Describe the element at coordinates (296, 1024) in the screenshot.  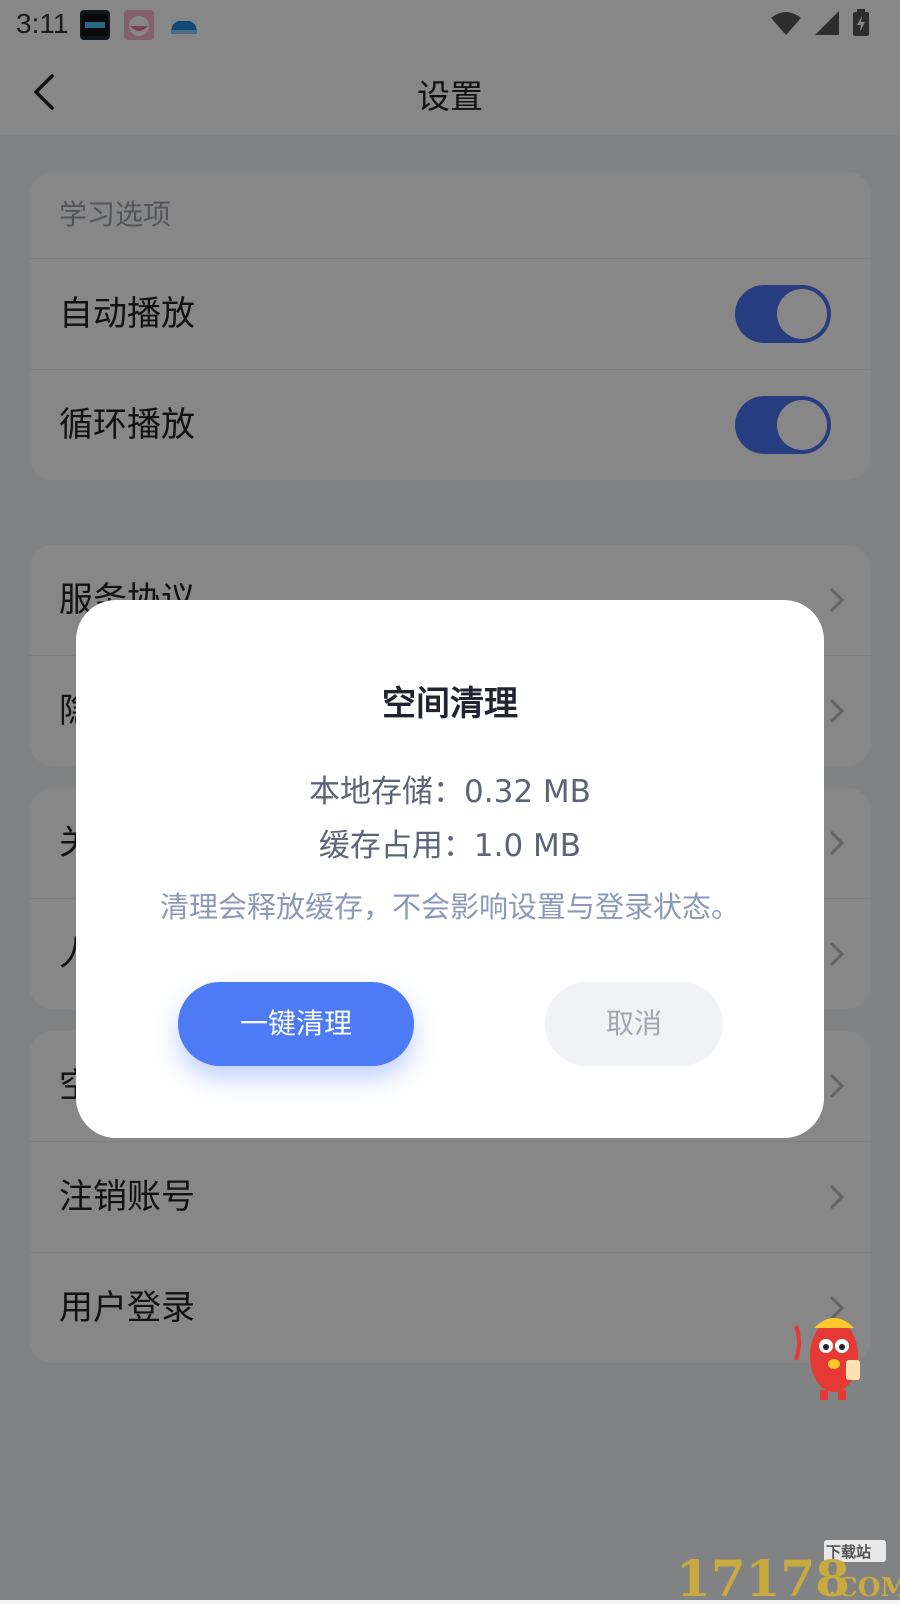
I see `one-click-clean-button: 一键清理` at that location.